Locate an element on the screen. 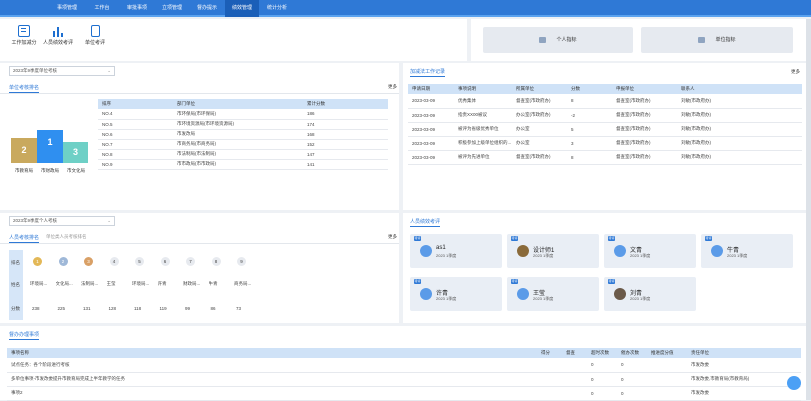 The width and height of the screenshot is (811, 401). unit-indicator-card: 单位指标 is located at coordinates (717, 40).